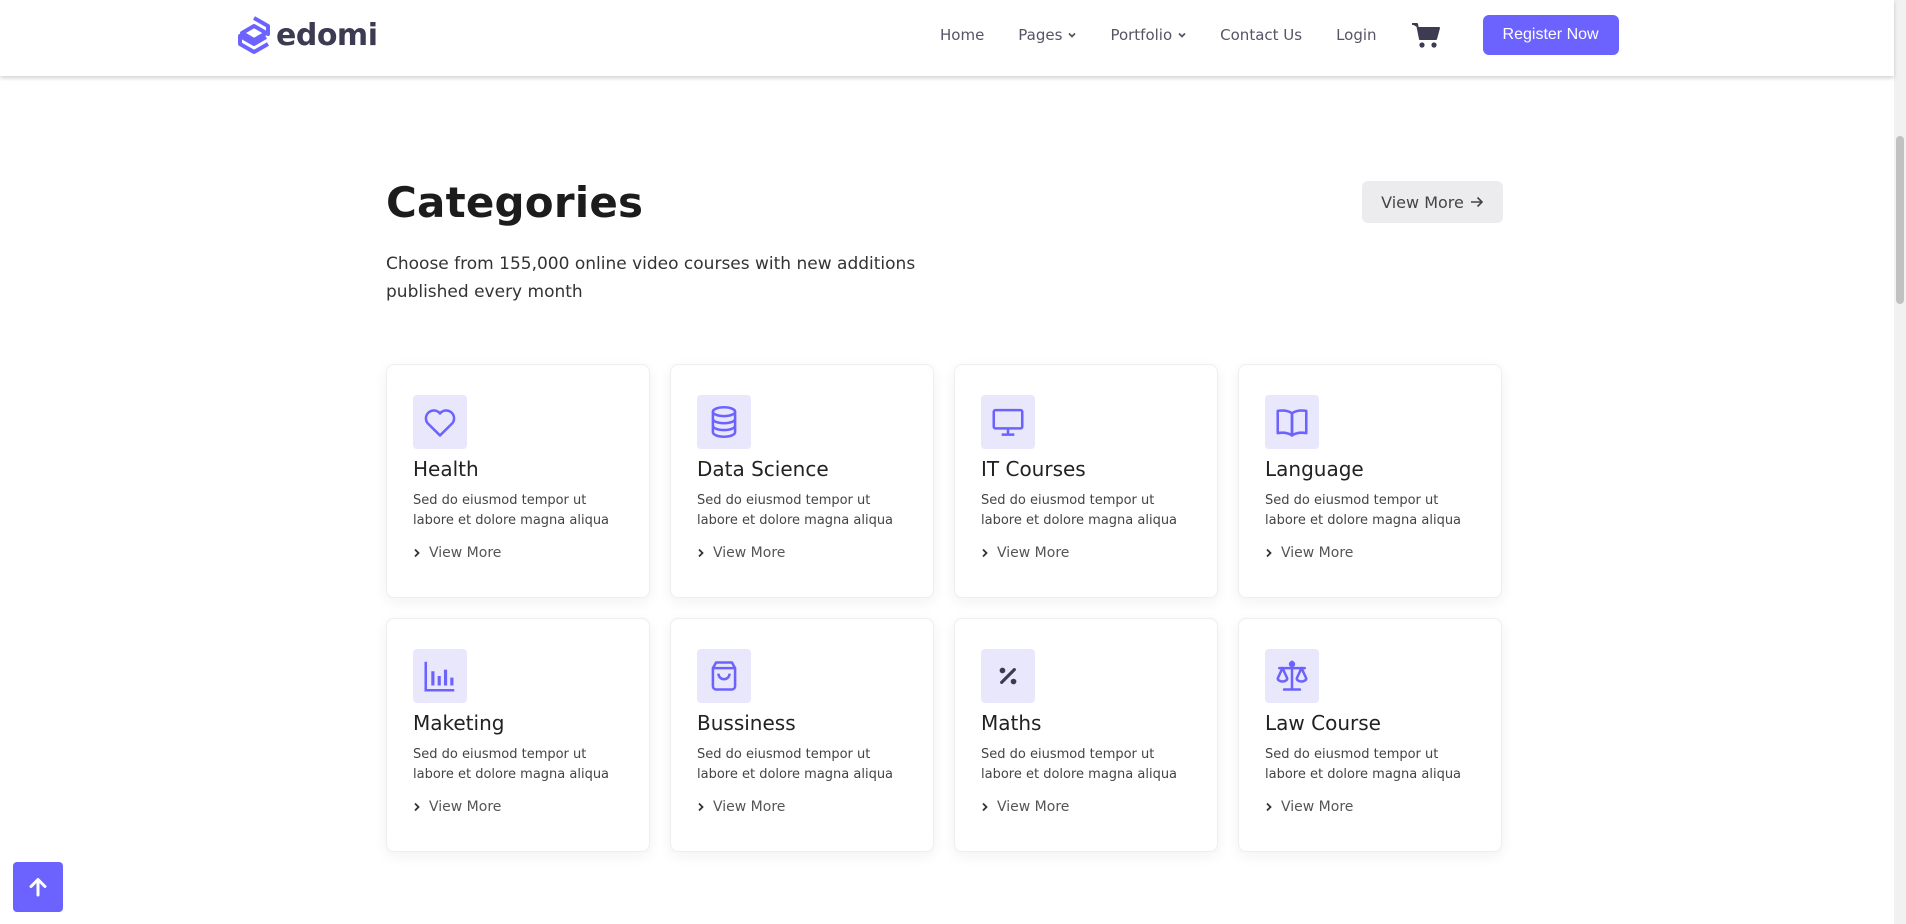  I want to click on arrow-up-icon, so click(38, 887).